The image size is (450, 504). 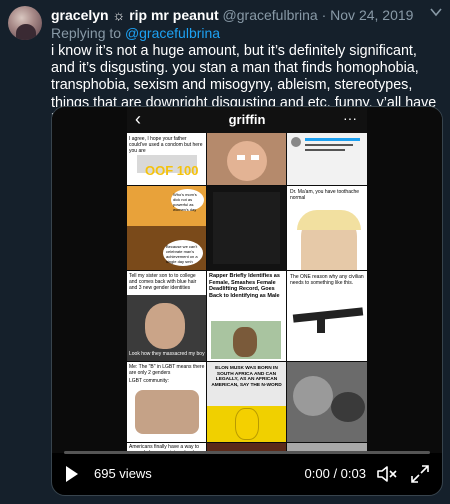 I want to click on video-controls: 695 views 0:00 / 0:03, so click(x=247, y=473).